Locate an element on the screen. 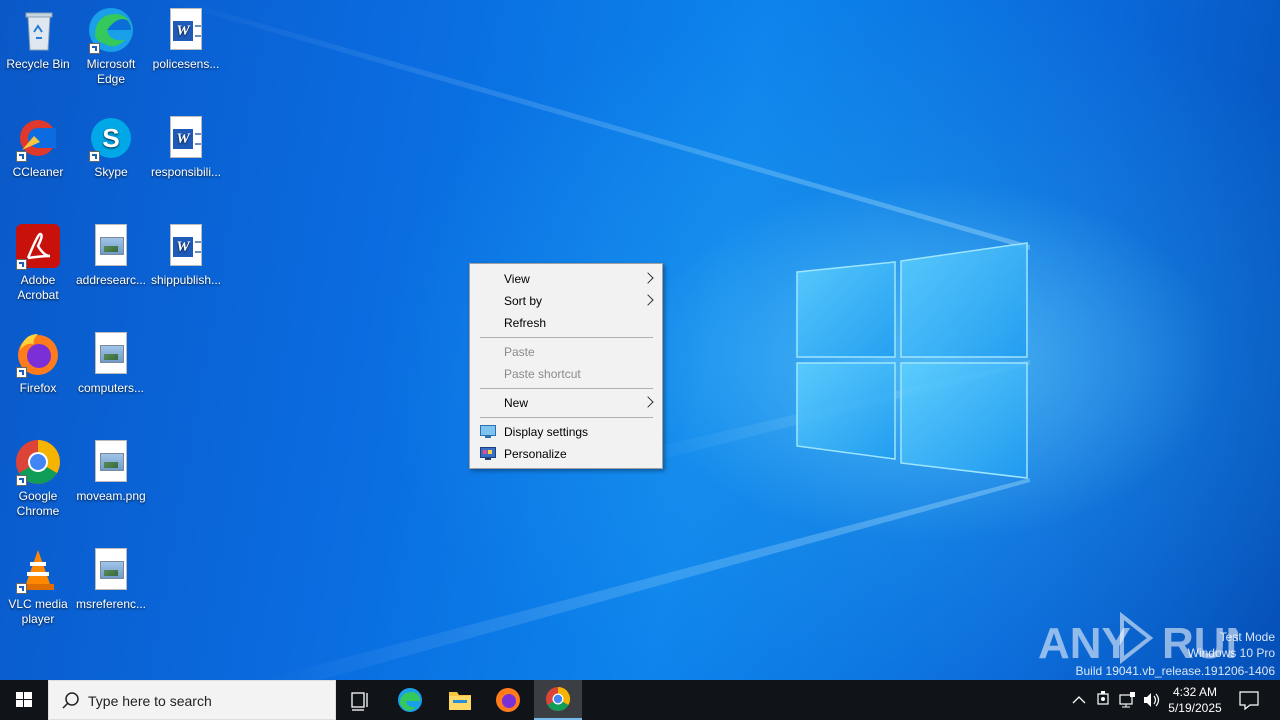  device-icon is located at coordinates (1103, 698).